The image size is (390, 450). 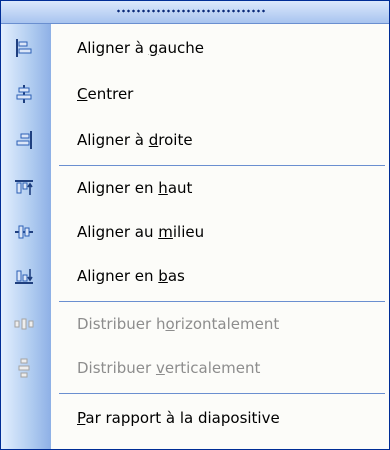 I want to click on menu-item-label: Centrer, so click(x=105, y=94).